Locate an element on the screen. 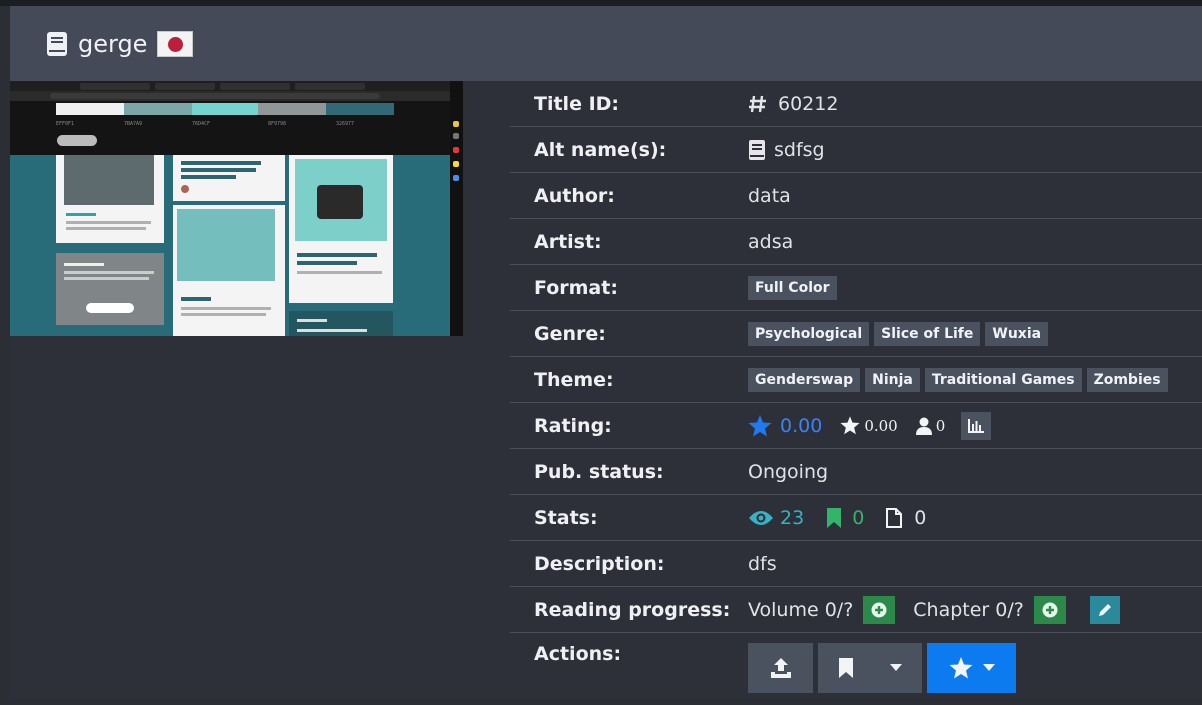 This screenshot has height=705, width=1202. label-rating: Rating: is located at coordinates (573, 425).